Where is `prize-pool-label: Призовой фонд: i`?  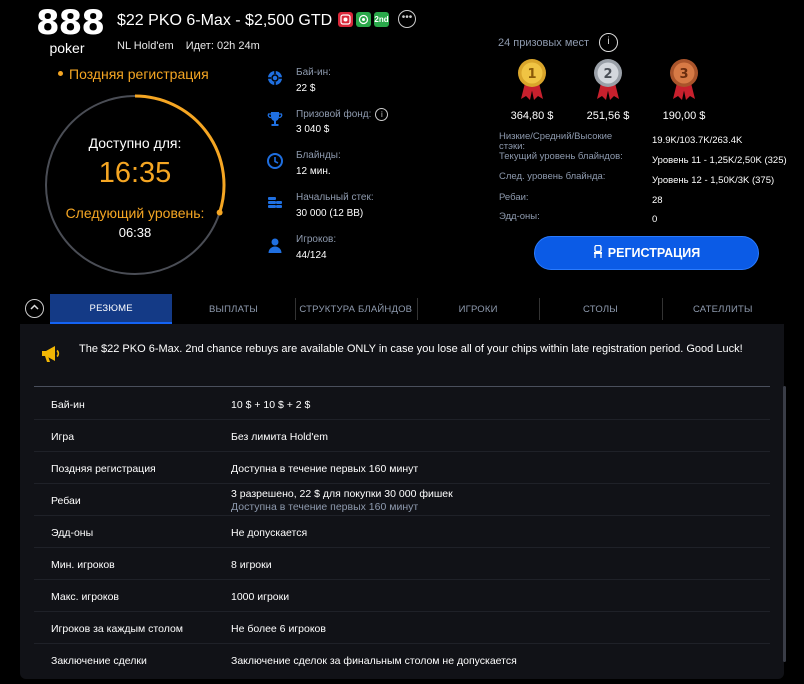
prize-pool-label: Призовой фонд: i is located at coordinates (342, 114).